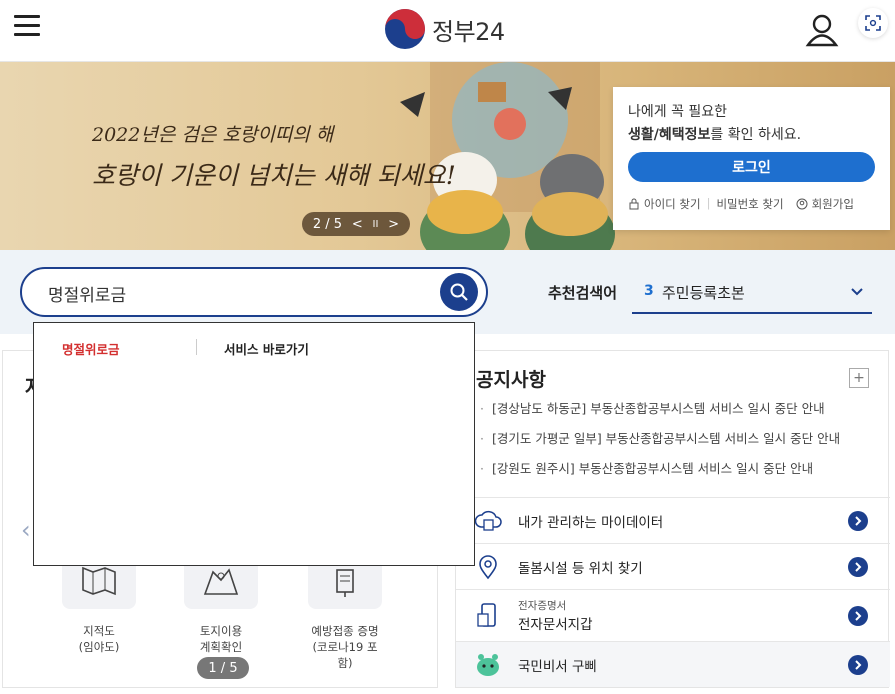 The image size is (895, 694). Describe the element at coordinates (832, 204) in the screenshot. I see `signup-label: 회원가입` at that location.